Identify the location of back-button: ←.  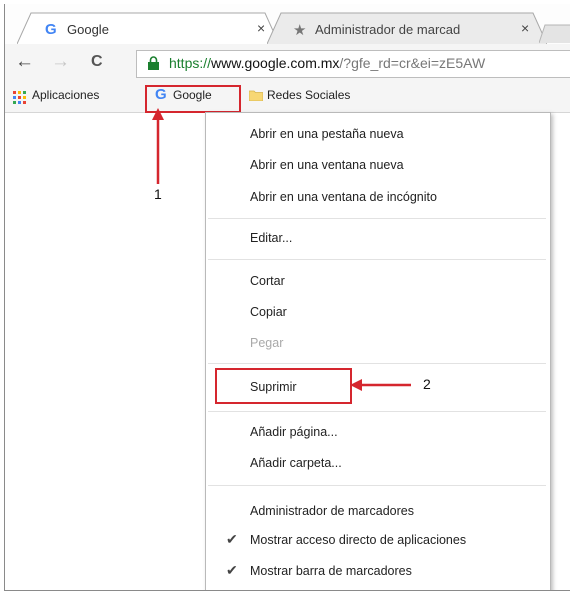
(24, 62).